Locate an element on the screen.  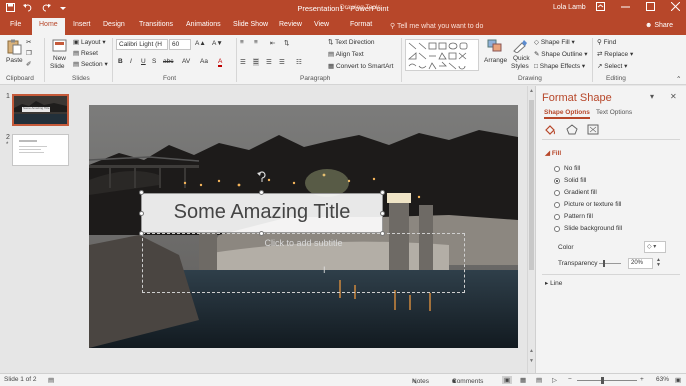
font-size-box: 60 is located at coordinates (180, 44).